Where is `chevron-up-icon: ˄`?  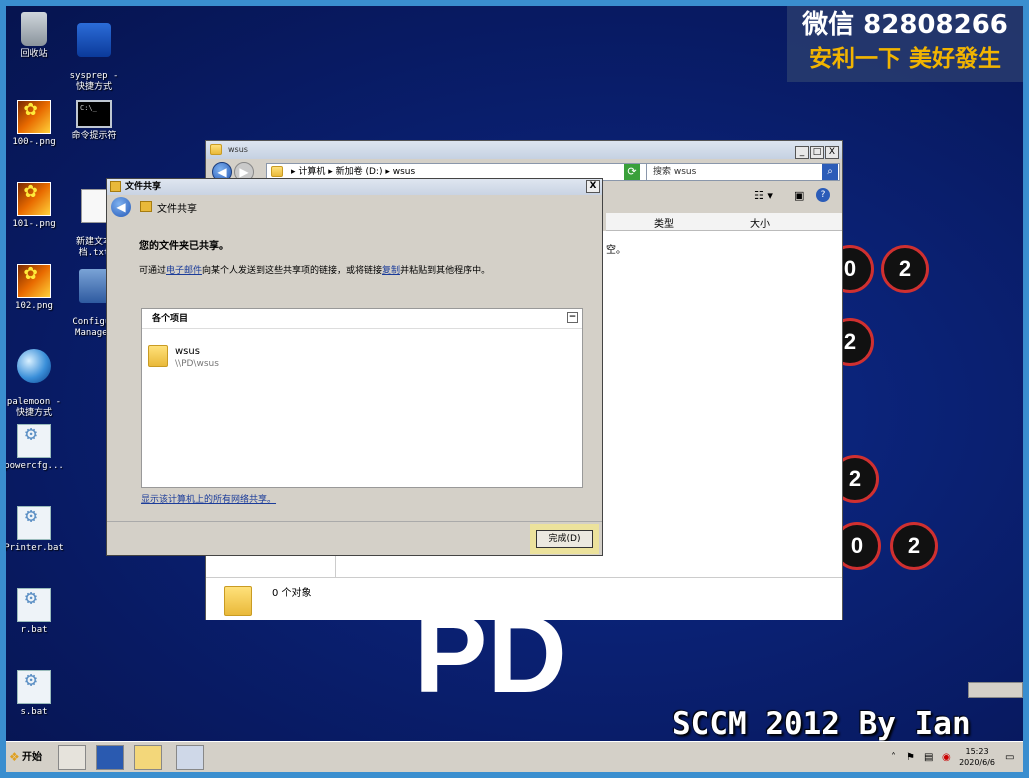
chevron-up-icon: ˄ is located at coordinates (897, 758).